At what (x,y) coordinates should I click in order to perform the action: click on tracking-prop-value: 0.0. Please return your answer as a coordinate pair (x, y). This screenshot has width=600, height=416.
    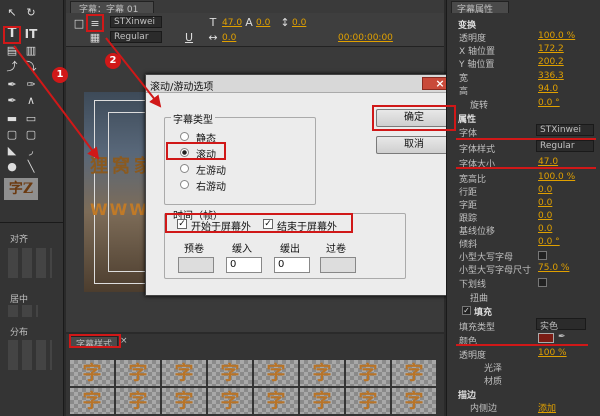
    Looking at the image, I should click on (545, 216).